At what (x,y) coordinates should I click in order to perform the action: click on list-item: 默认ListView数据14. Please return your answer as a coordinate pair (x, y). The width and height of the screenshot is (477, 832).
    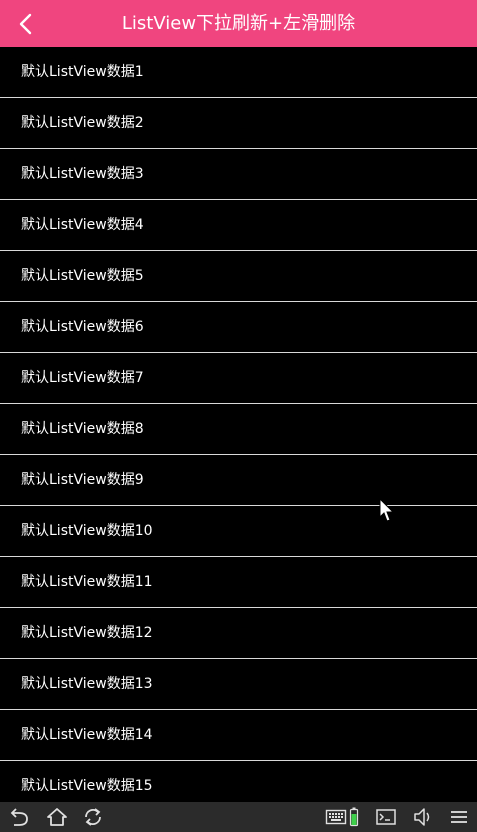
    Looking at the image, I should click on (238, 735).